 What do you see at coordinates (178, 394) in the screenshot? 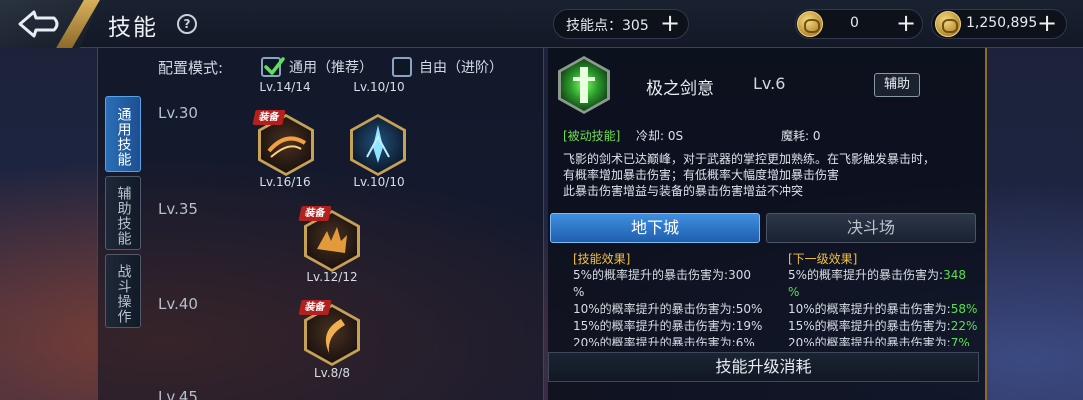
I see `tree-level-label: Lv.45` at bounding box center [178, 394].